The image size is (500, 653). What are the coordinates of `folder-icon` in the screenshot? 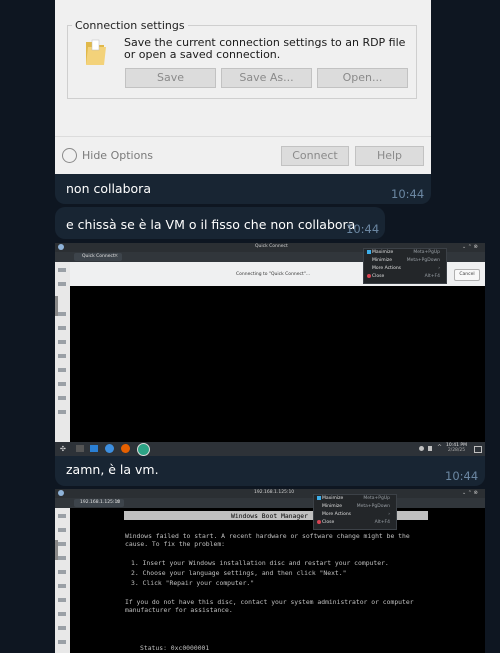 It's located at (96, 52).